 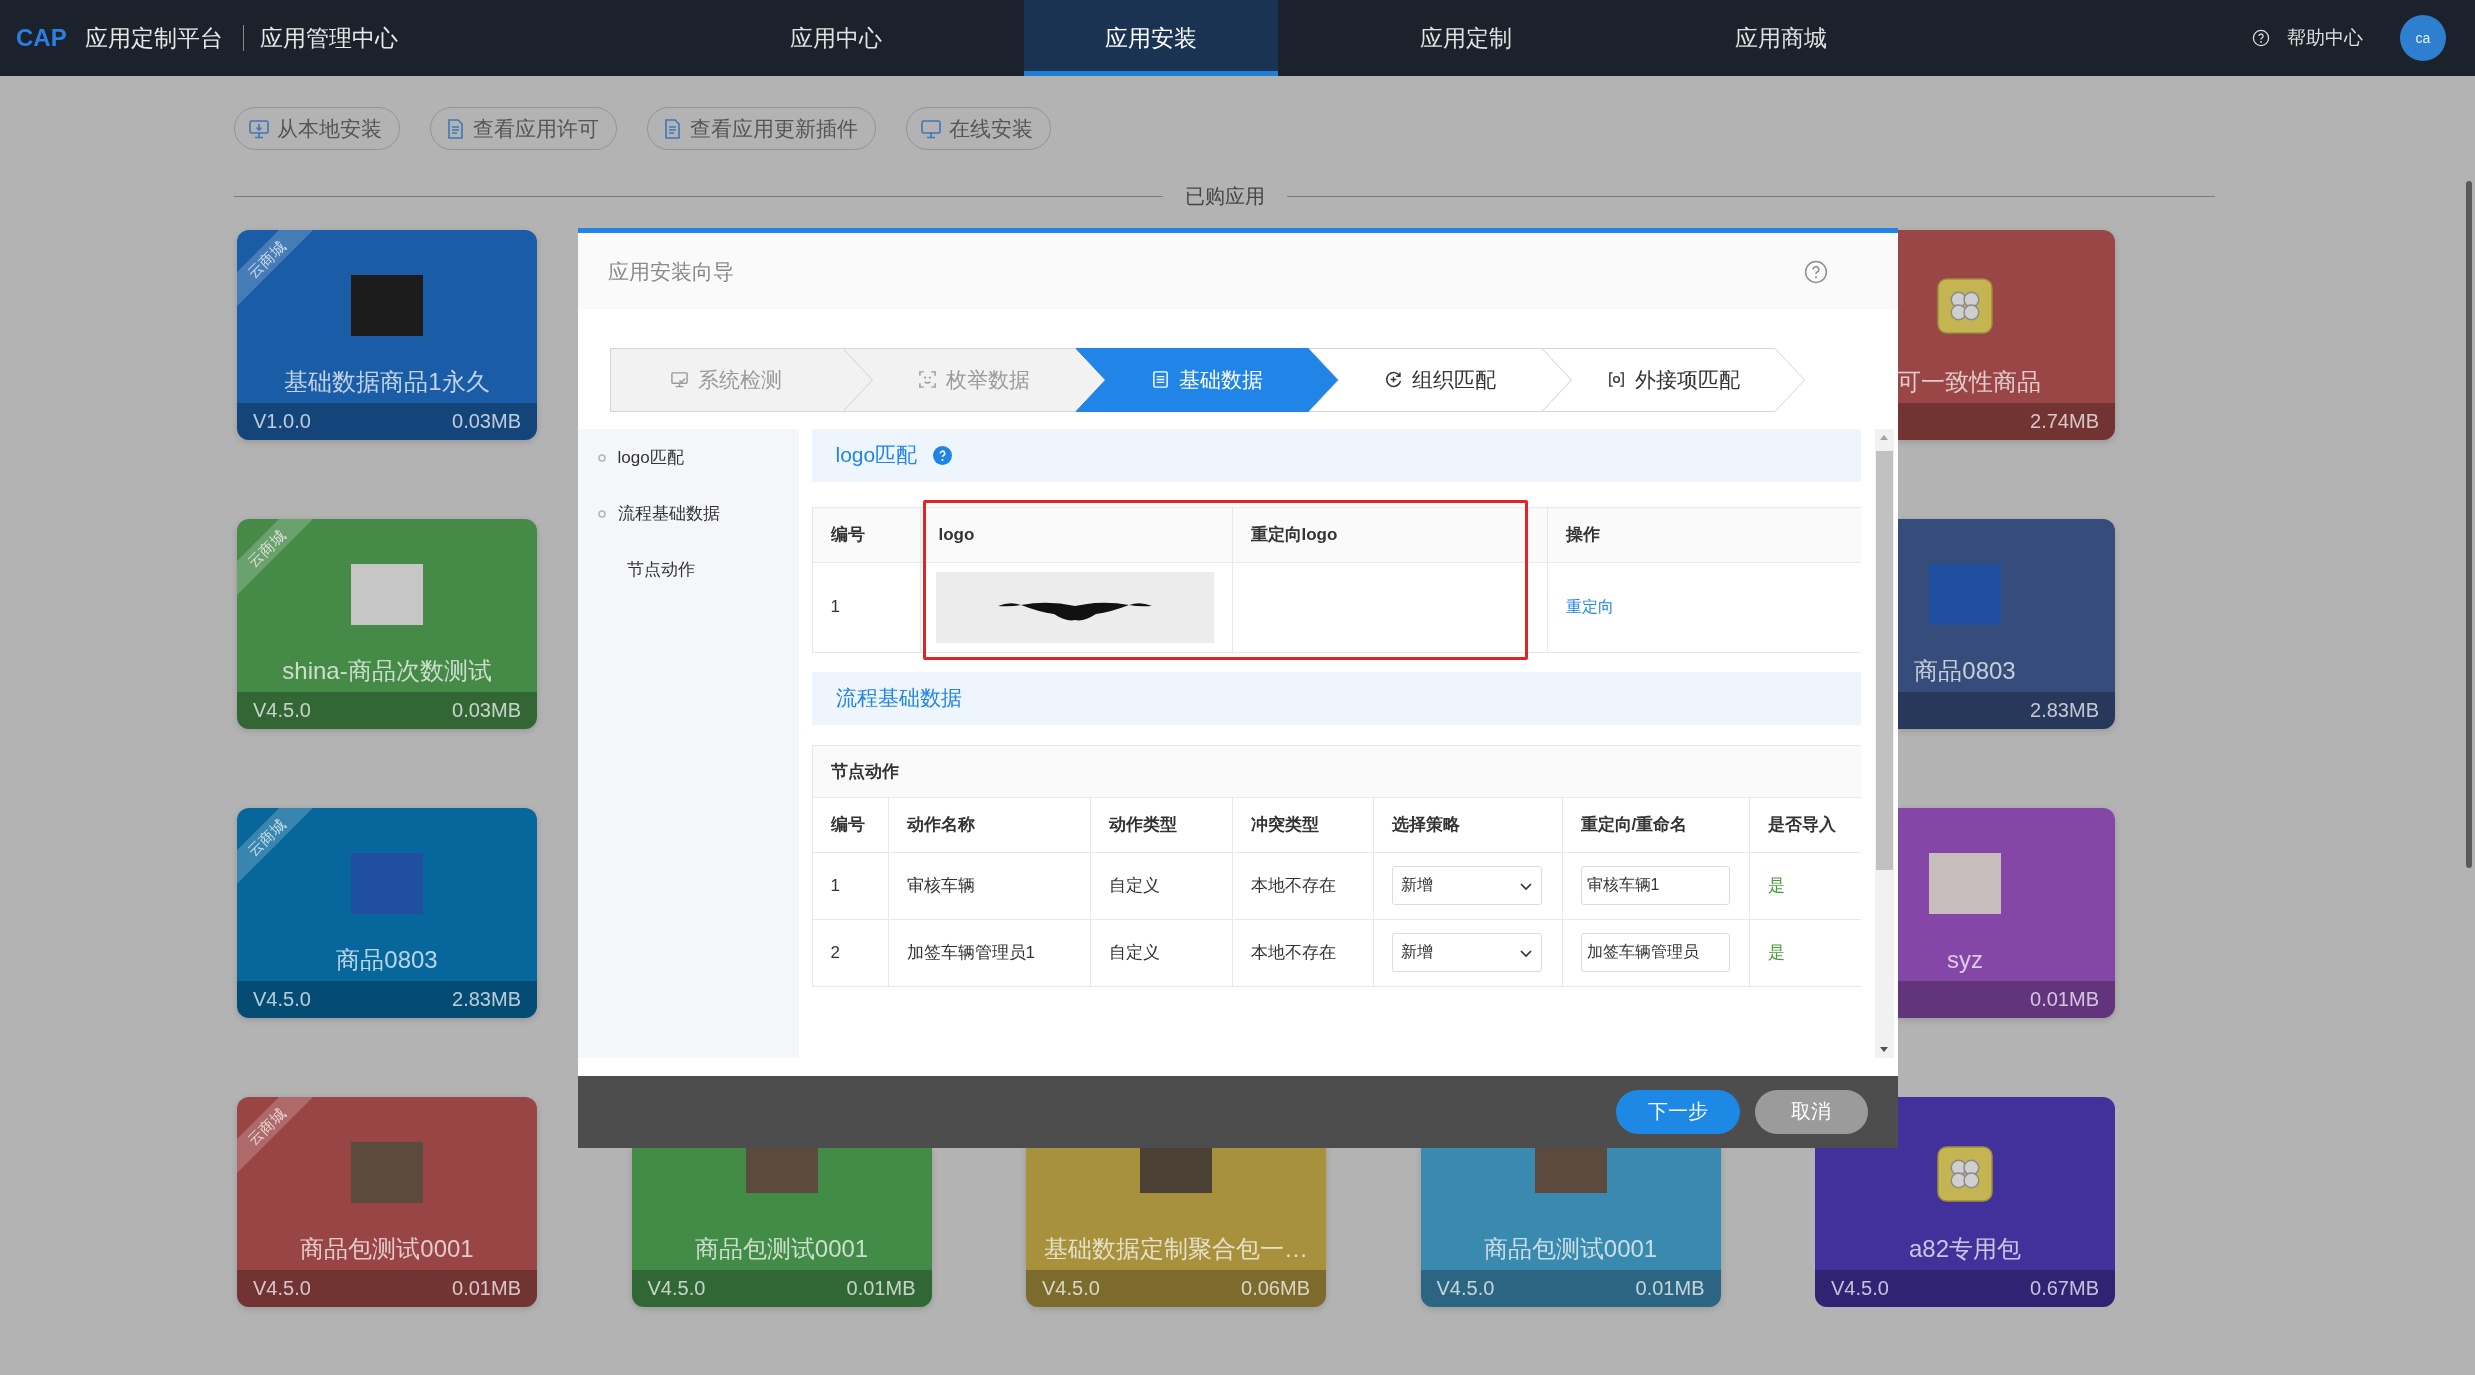 What do you see at coordinates (1275, 1288) in the screenshot?
I see `size-label: 0.06MB` at bounding box center [1275, 1288].